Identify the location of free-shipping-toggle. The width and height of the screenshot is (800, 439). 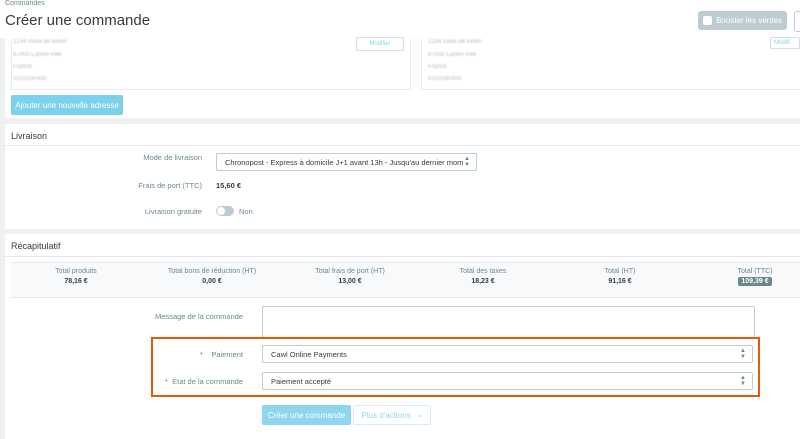
(225, 211).